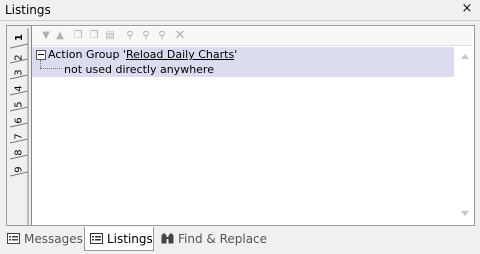 This screenshot has height=254, width=480. What do you see at coordinates (240, 20) in the screenshot?
I see `title-separator` at bounding box center [240, 20].